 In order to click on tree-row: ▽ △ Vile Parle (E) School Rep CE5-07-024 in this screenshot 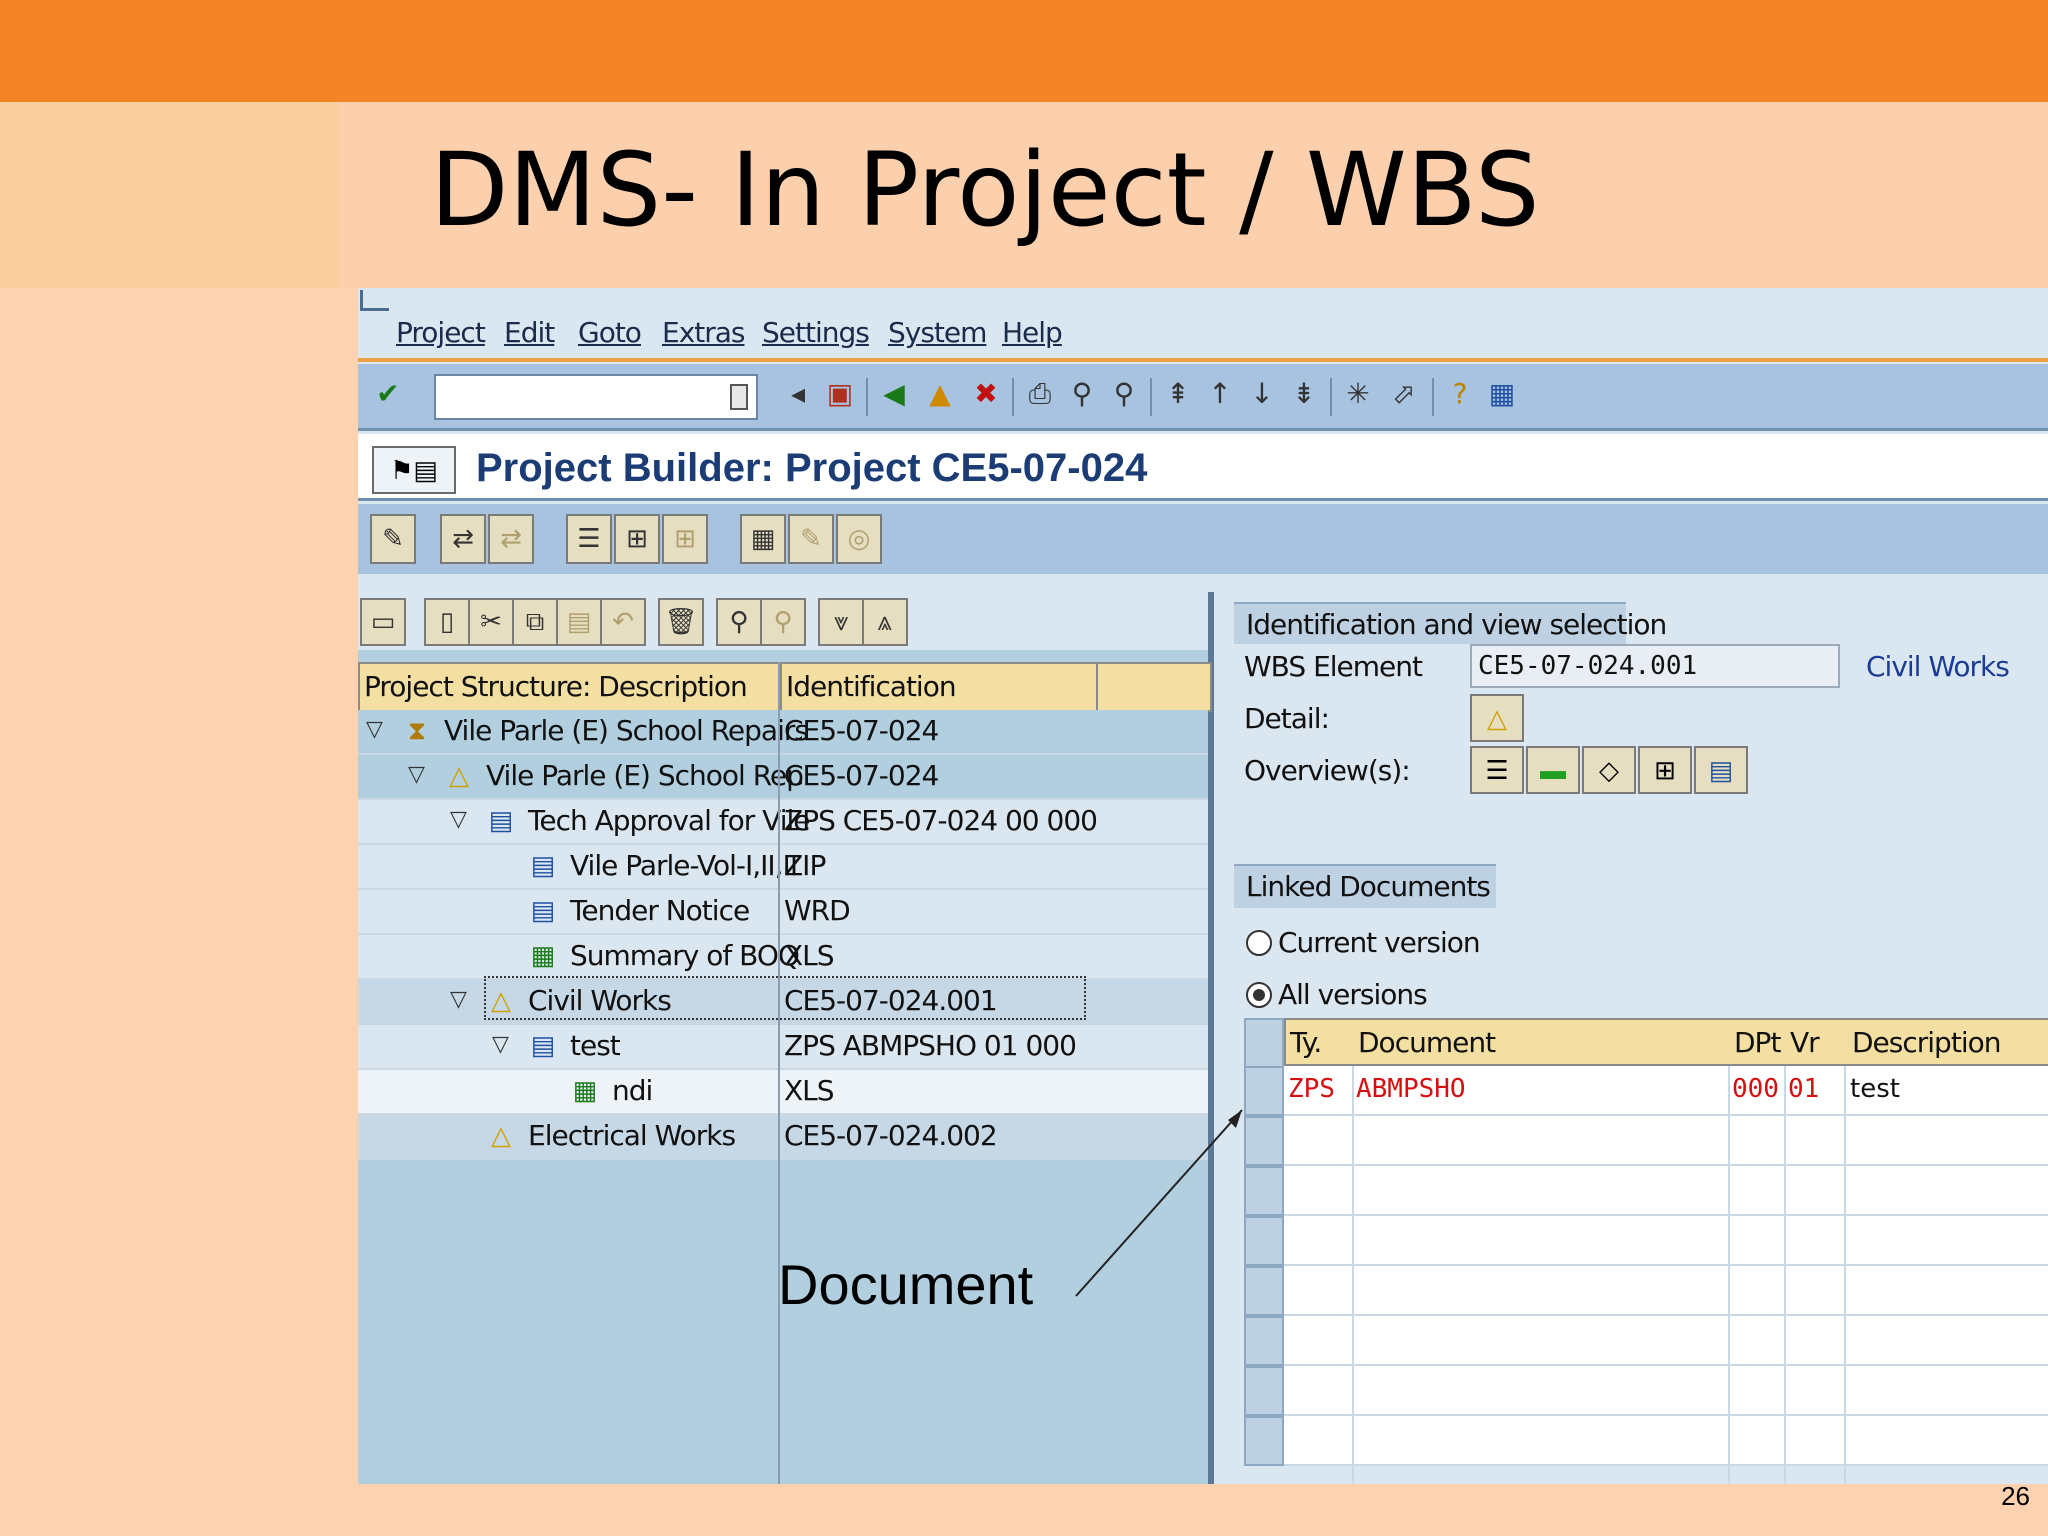, I will do `click(783, 777)`.